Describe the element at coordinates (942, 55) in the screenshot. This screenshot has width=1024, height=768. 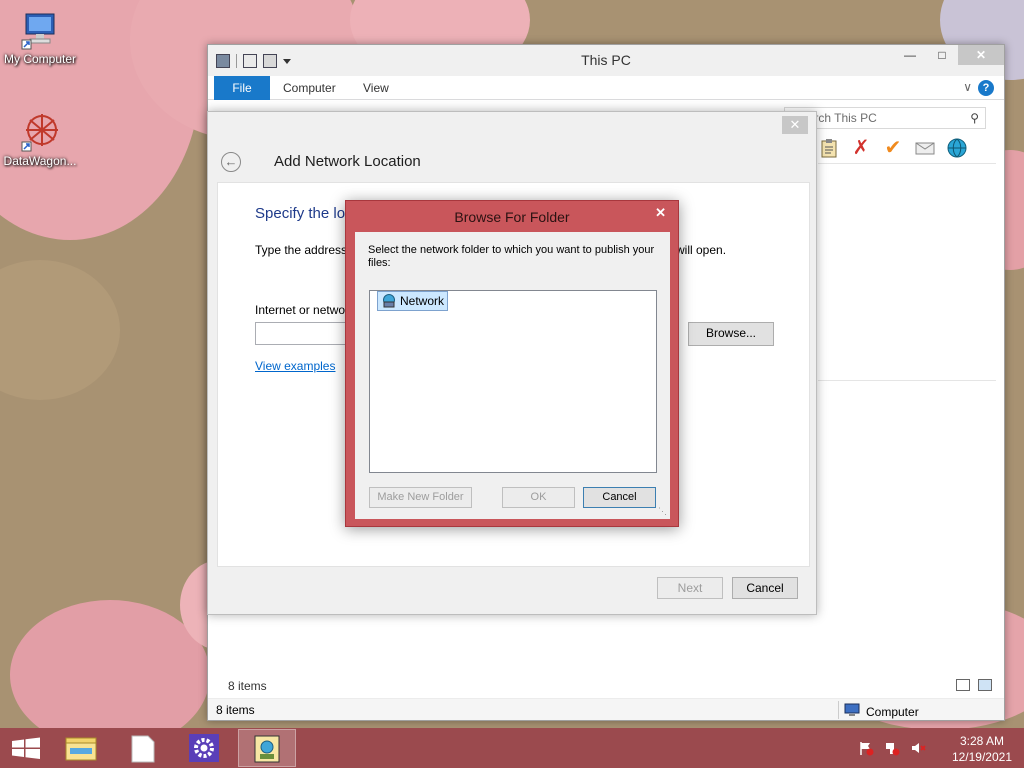
I see `maximize-button: □` at that location.